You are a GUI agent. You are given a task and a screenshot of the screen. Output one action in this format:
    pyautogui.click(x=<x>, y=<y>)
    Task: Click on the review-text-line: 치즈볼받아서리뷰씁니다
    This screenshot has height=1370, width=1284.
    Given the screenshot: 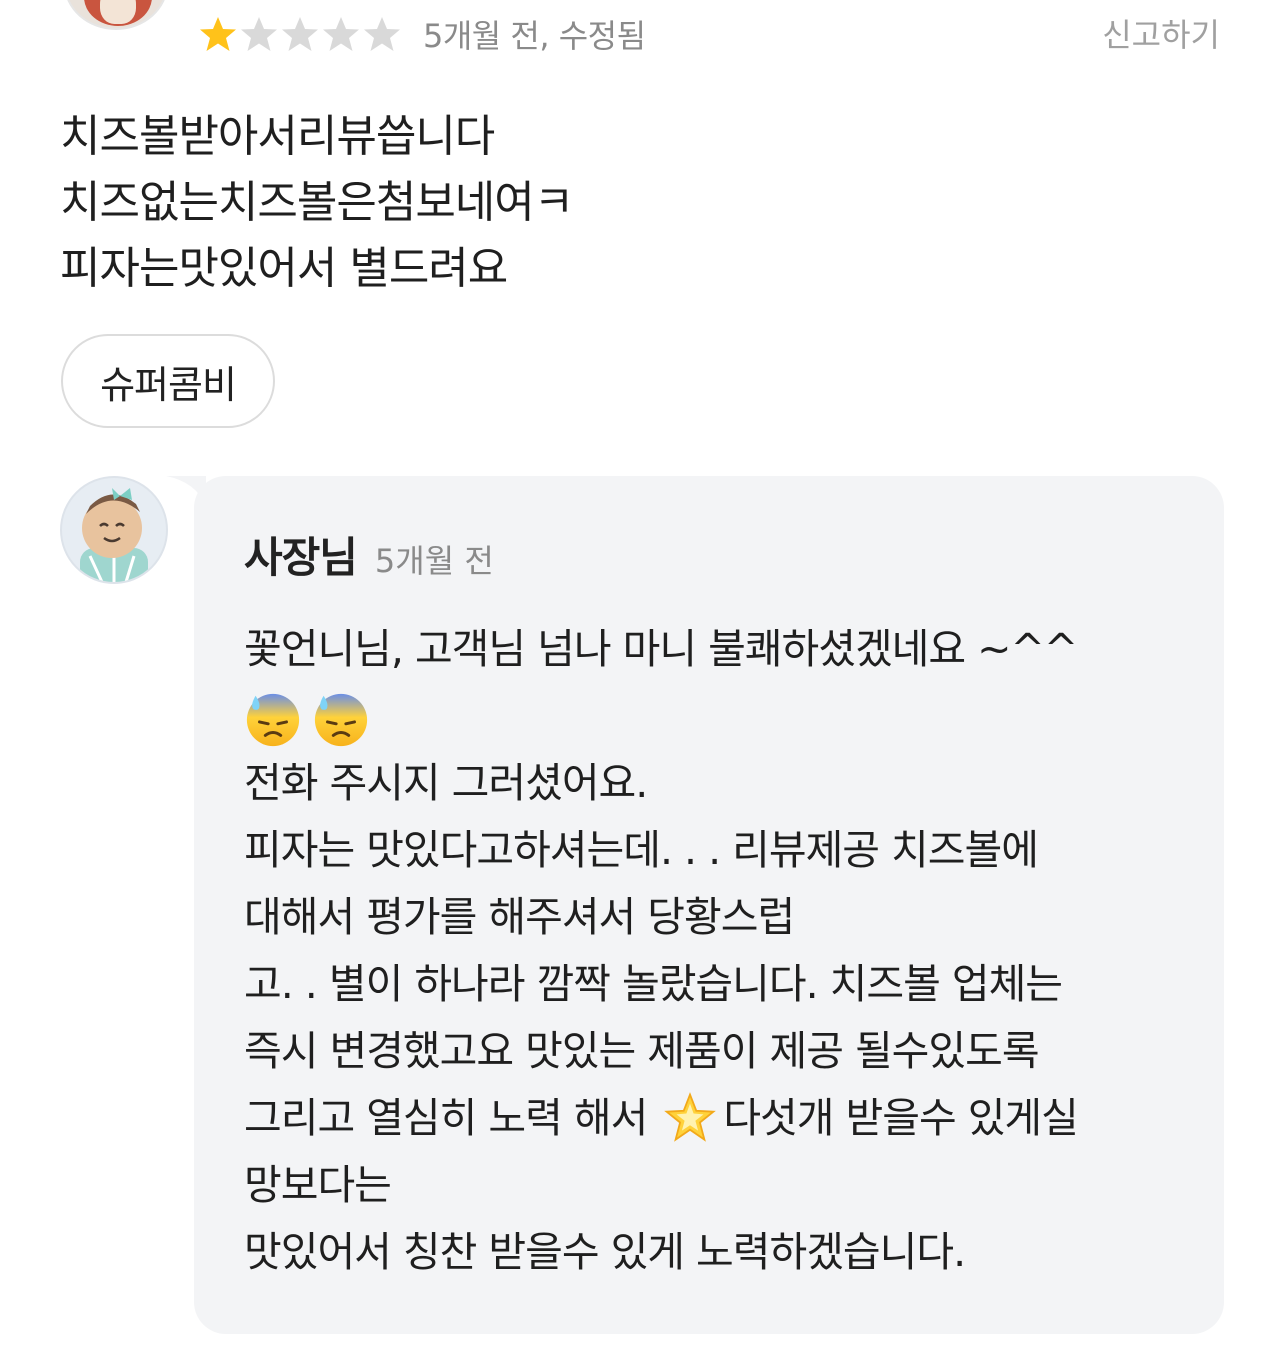 What is the action you would take?
    pyautogui.click(x=277, y=136)
    